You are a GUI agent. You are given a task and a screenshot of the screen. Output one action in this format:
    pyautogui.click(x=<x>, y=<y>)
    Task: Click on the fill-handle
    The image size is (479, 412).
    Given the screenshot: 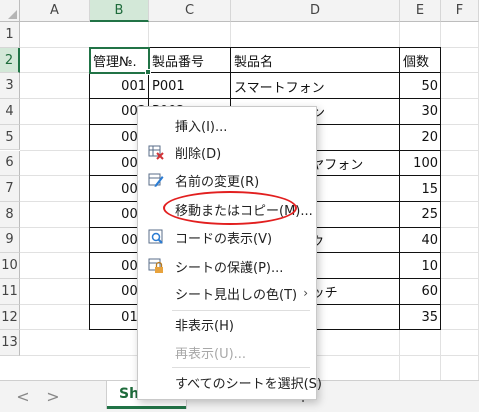 What is the action you would take?
    pyautogui.click(x=148, y=72)
    